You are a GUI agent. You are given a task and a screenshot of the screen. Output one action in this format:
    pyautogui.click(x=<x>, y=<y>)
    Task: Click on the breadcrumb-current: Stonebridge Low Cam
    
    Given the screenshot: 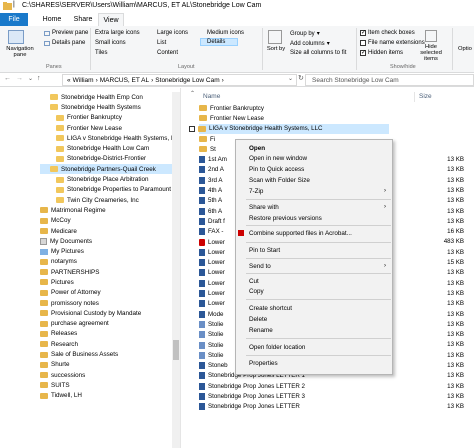 What is the action you would take?
    pyautogui.click(x=187, y=80)
    